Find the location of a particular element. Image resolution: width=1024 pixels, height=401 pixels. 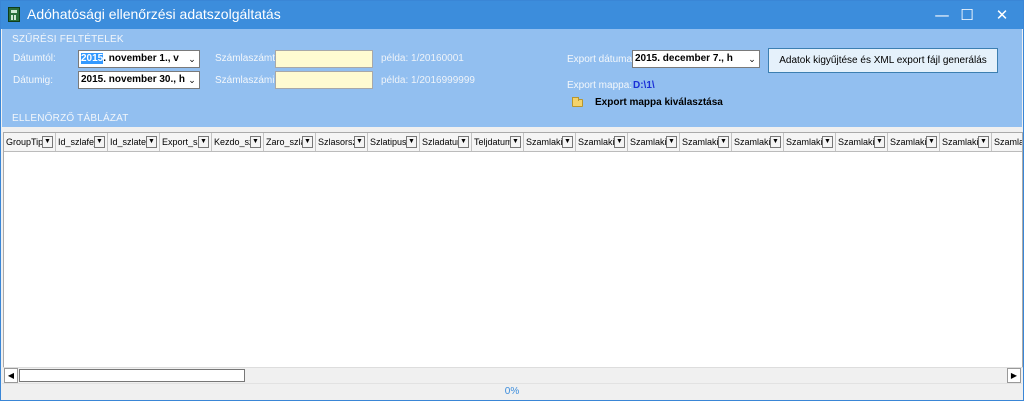

date-to-label: Dátumig: is located at coordinates (33, 80).